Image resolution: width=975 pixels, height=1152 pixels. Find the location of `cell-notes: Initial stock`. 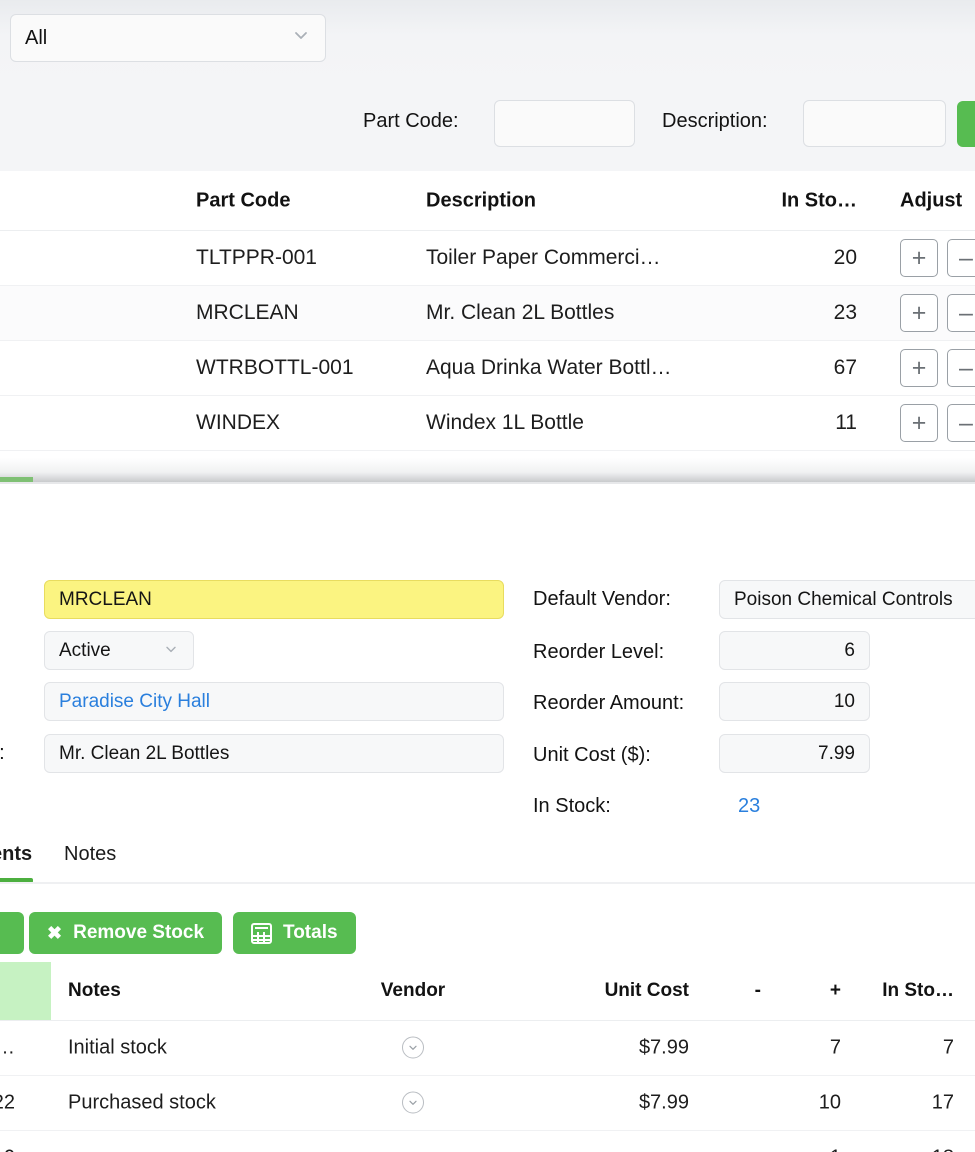

cell-notes: Initial stock is located at coordinates (117, 1047).